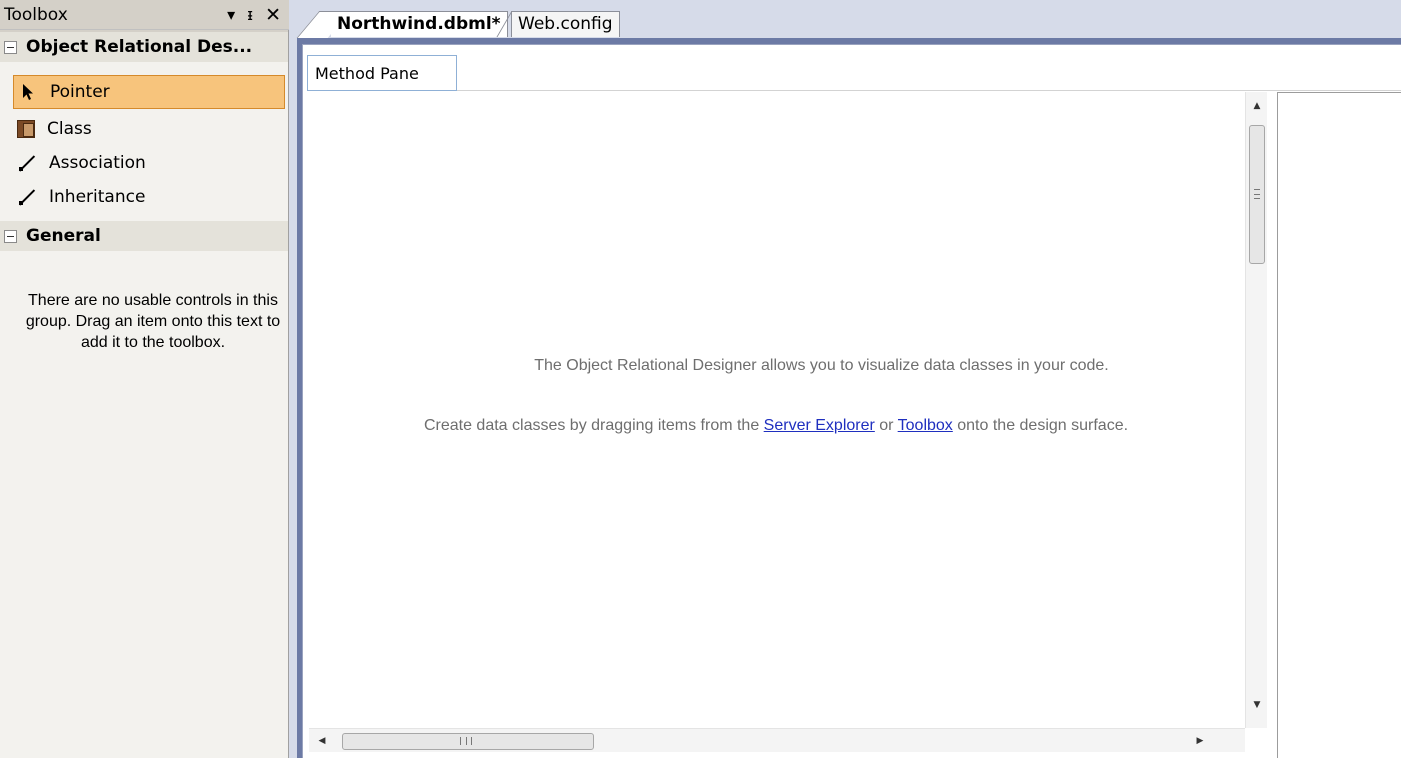 The image size is (1401, 758). What do you see at coordinates (1257, 705) in the screenshot?
I see `scroll-down-icon: ▼` at bounding box center [1257, 705].